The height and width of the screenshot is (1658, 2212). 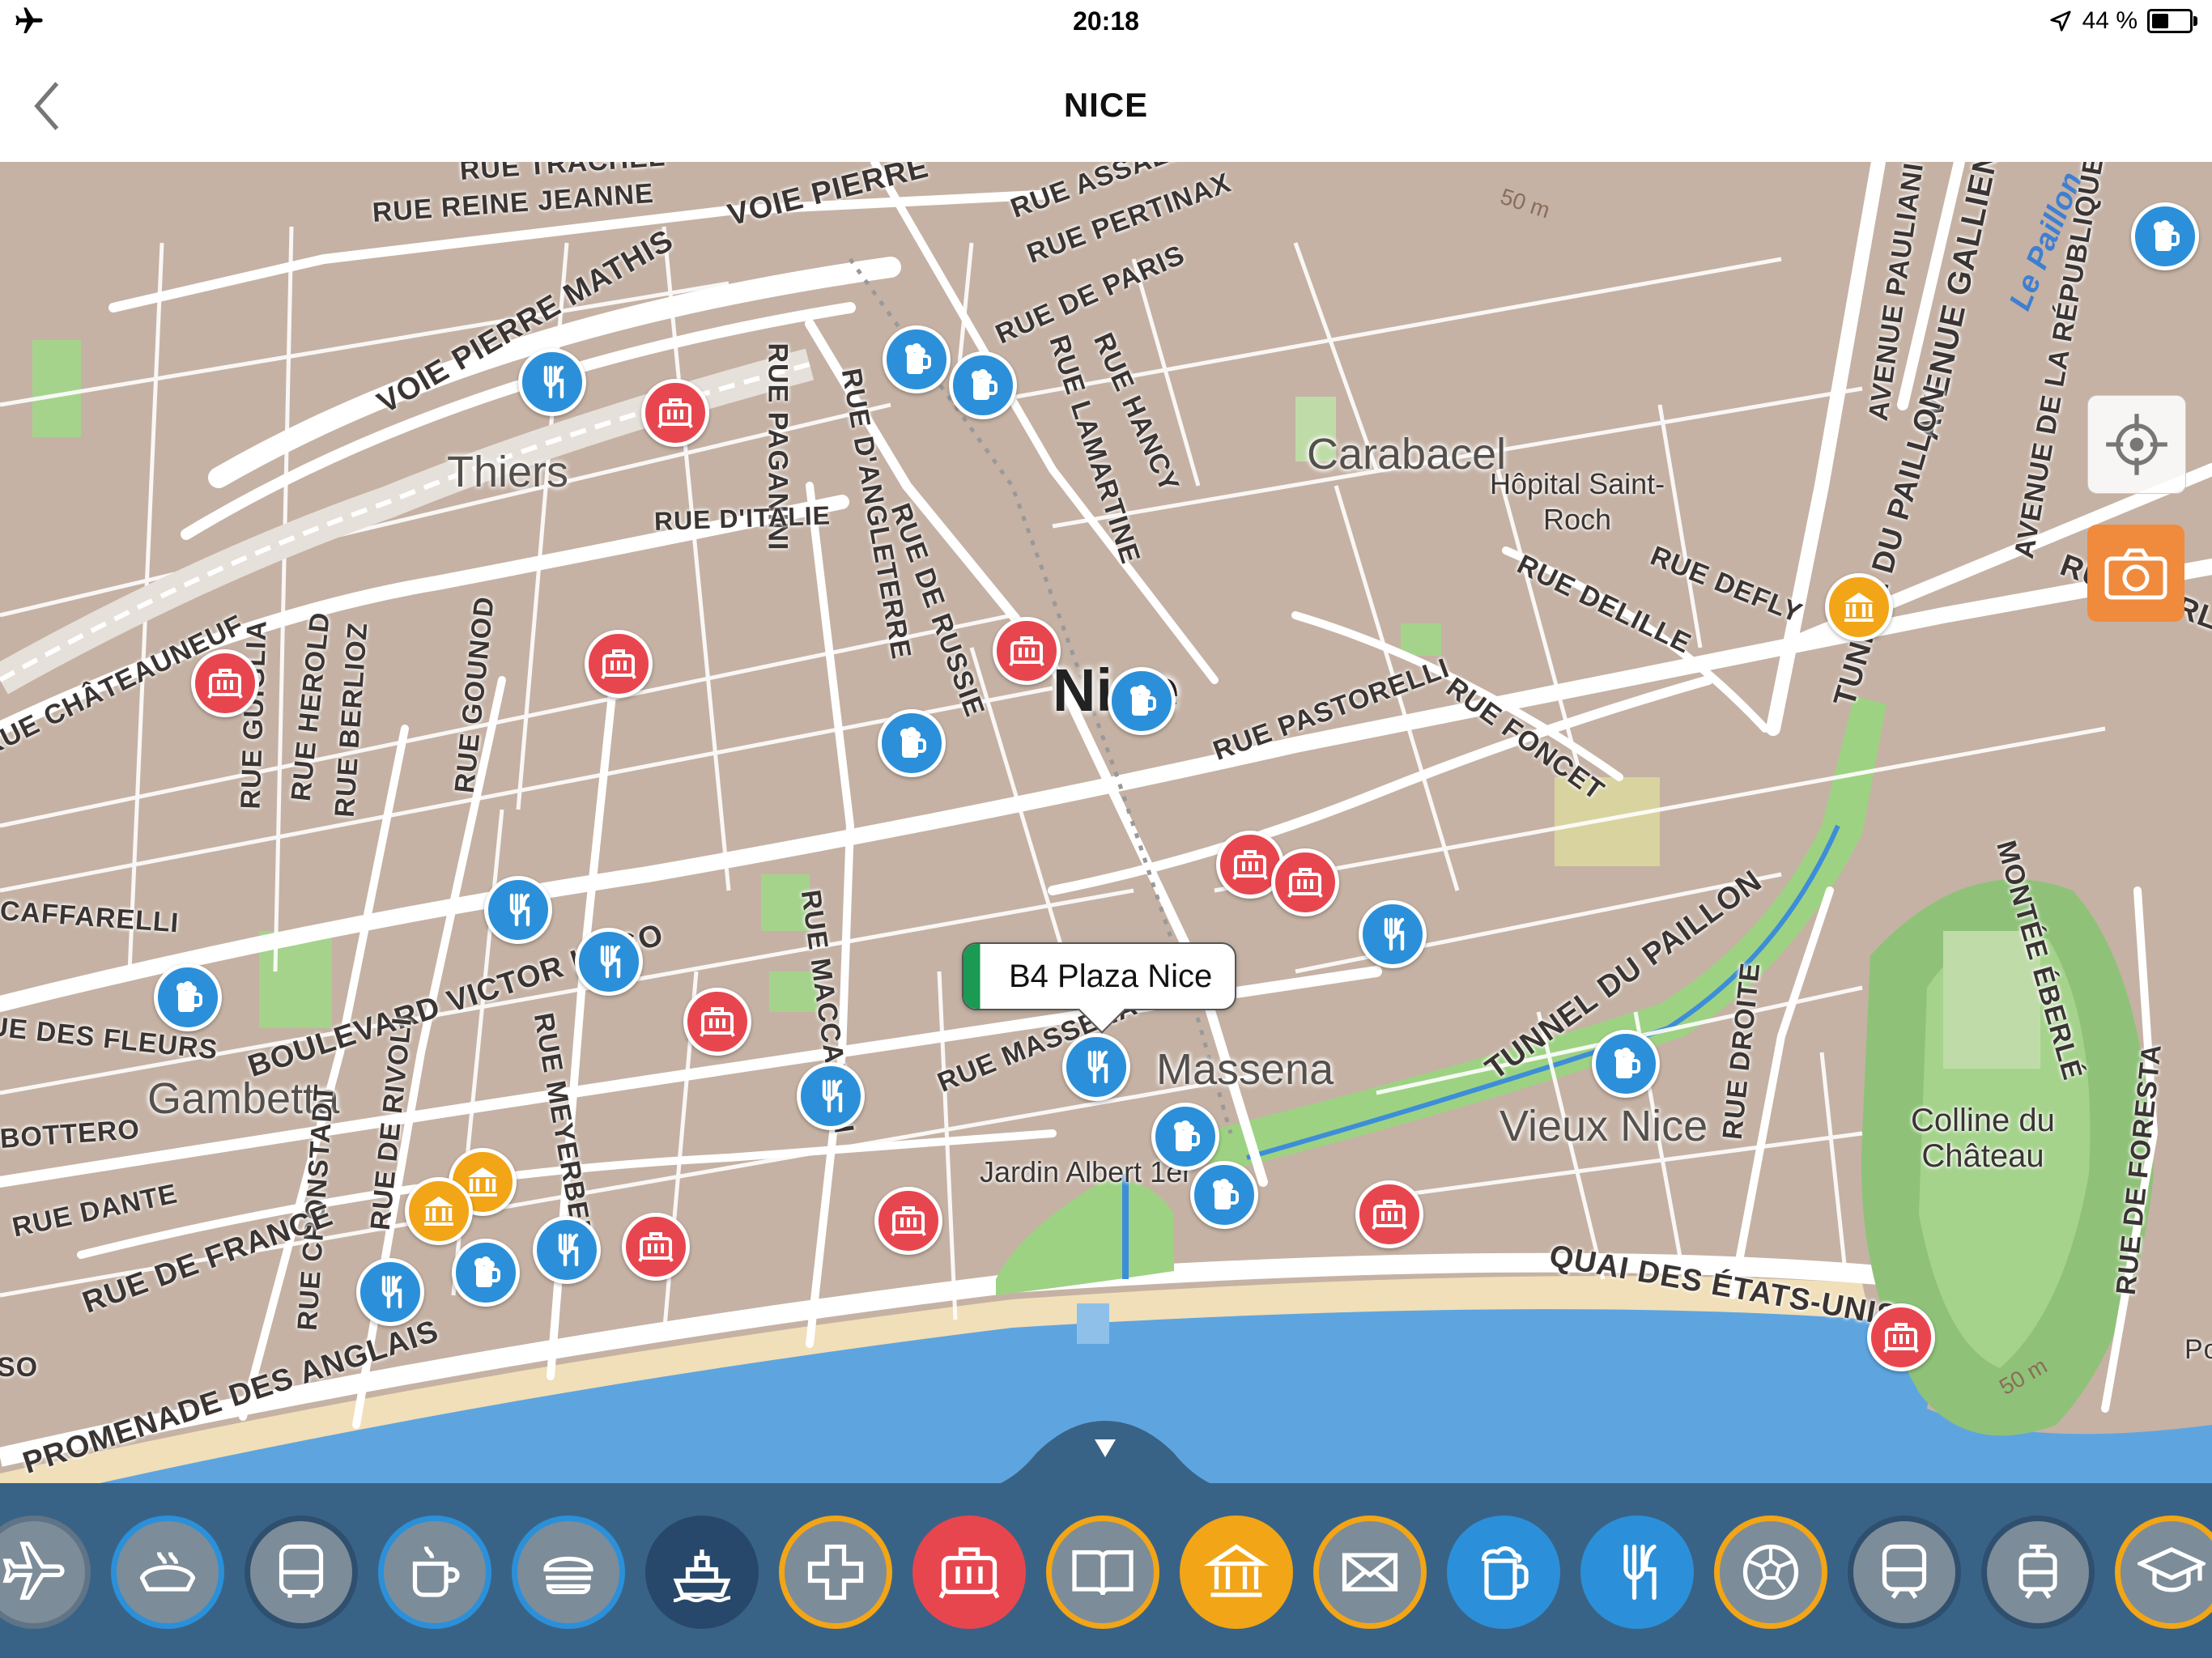 I want to click on category-button-coffee, so click(x=434, y=1572).